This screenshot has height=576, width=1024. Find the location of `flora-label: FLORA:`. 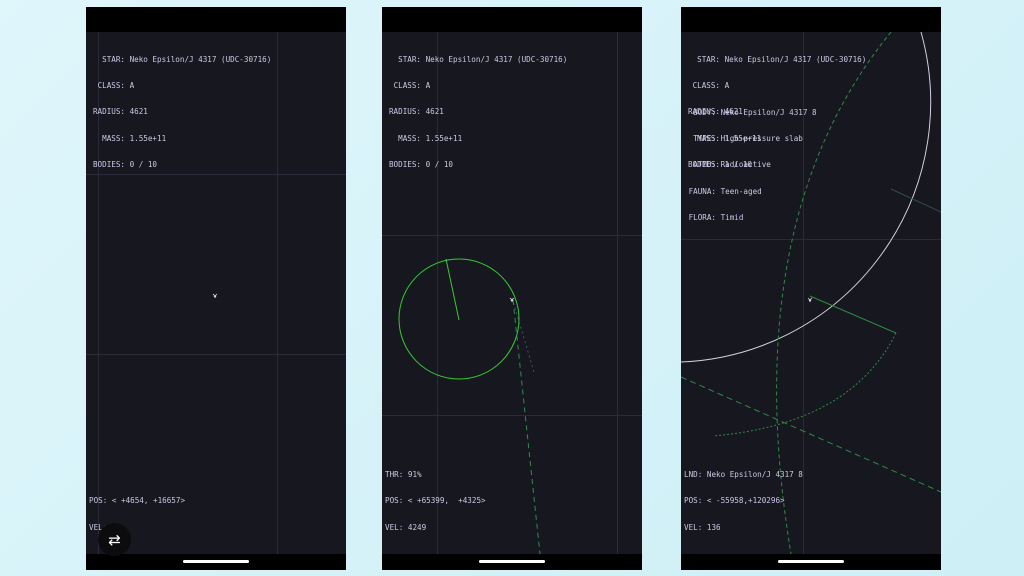

flora-label: FLORA: is located at coordinates (702, 218).